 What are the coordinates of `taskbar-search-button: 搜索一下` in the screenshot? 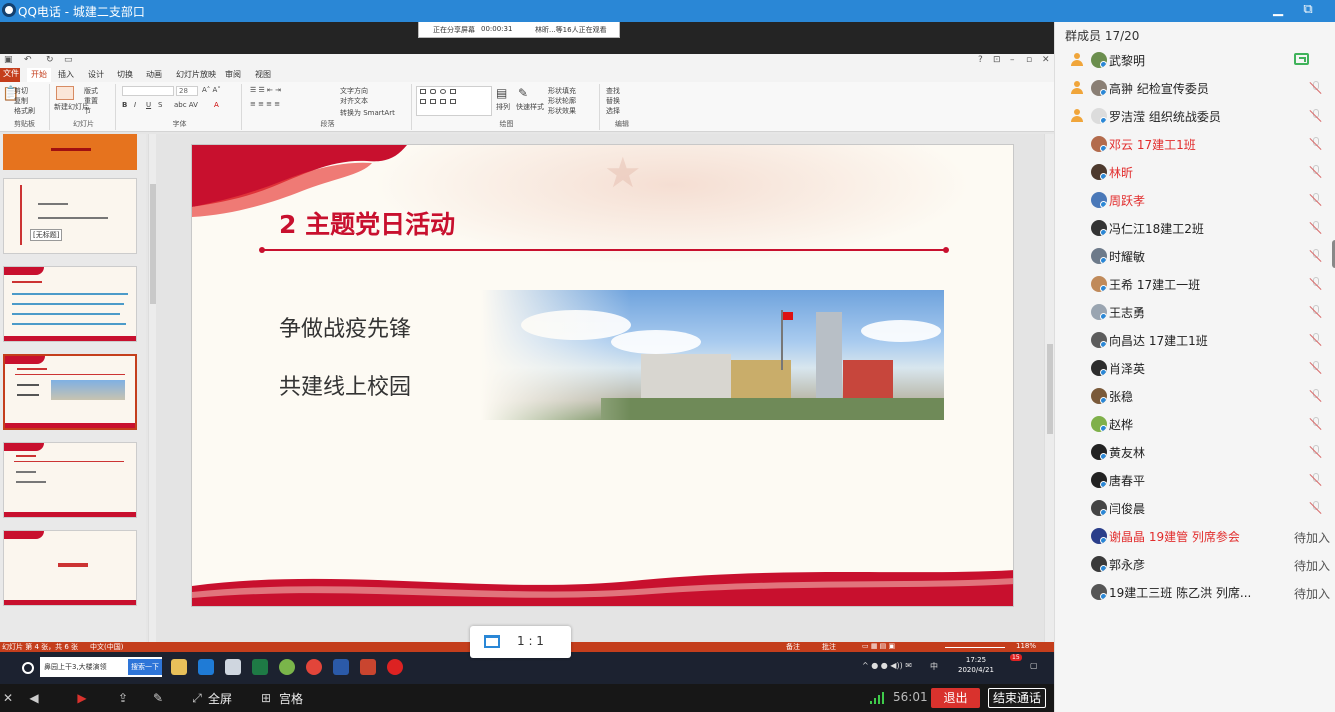 It's located at (145, 667).